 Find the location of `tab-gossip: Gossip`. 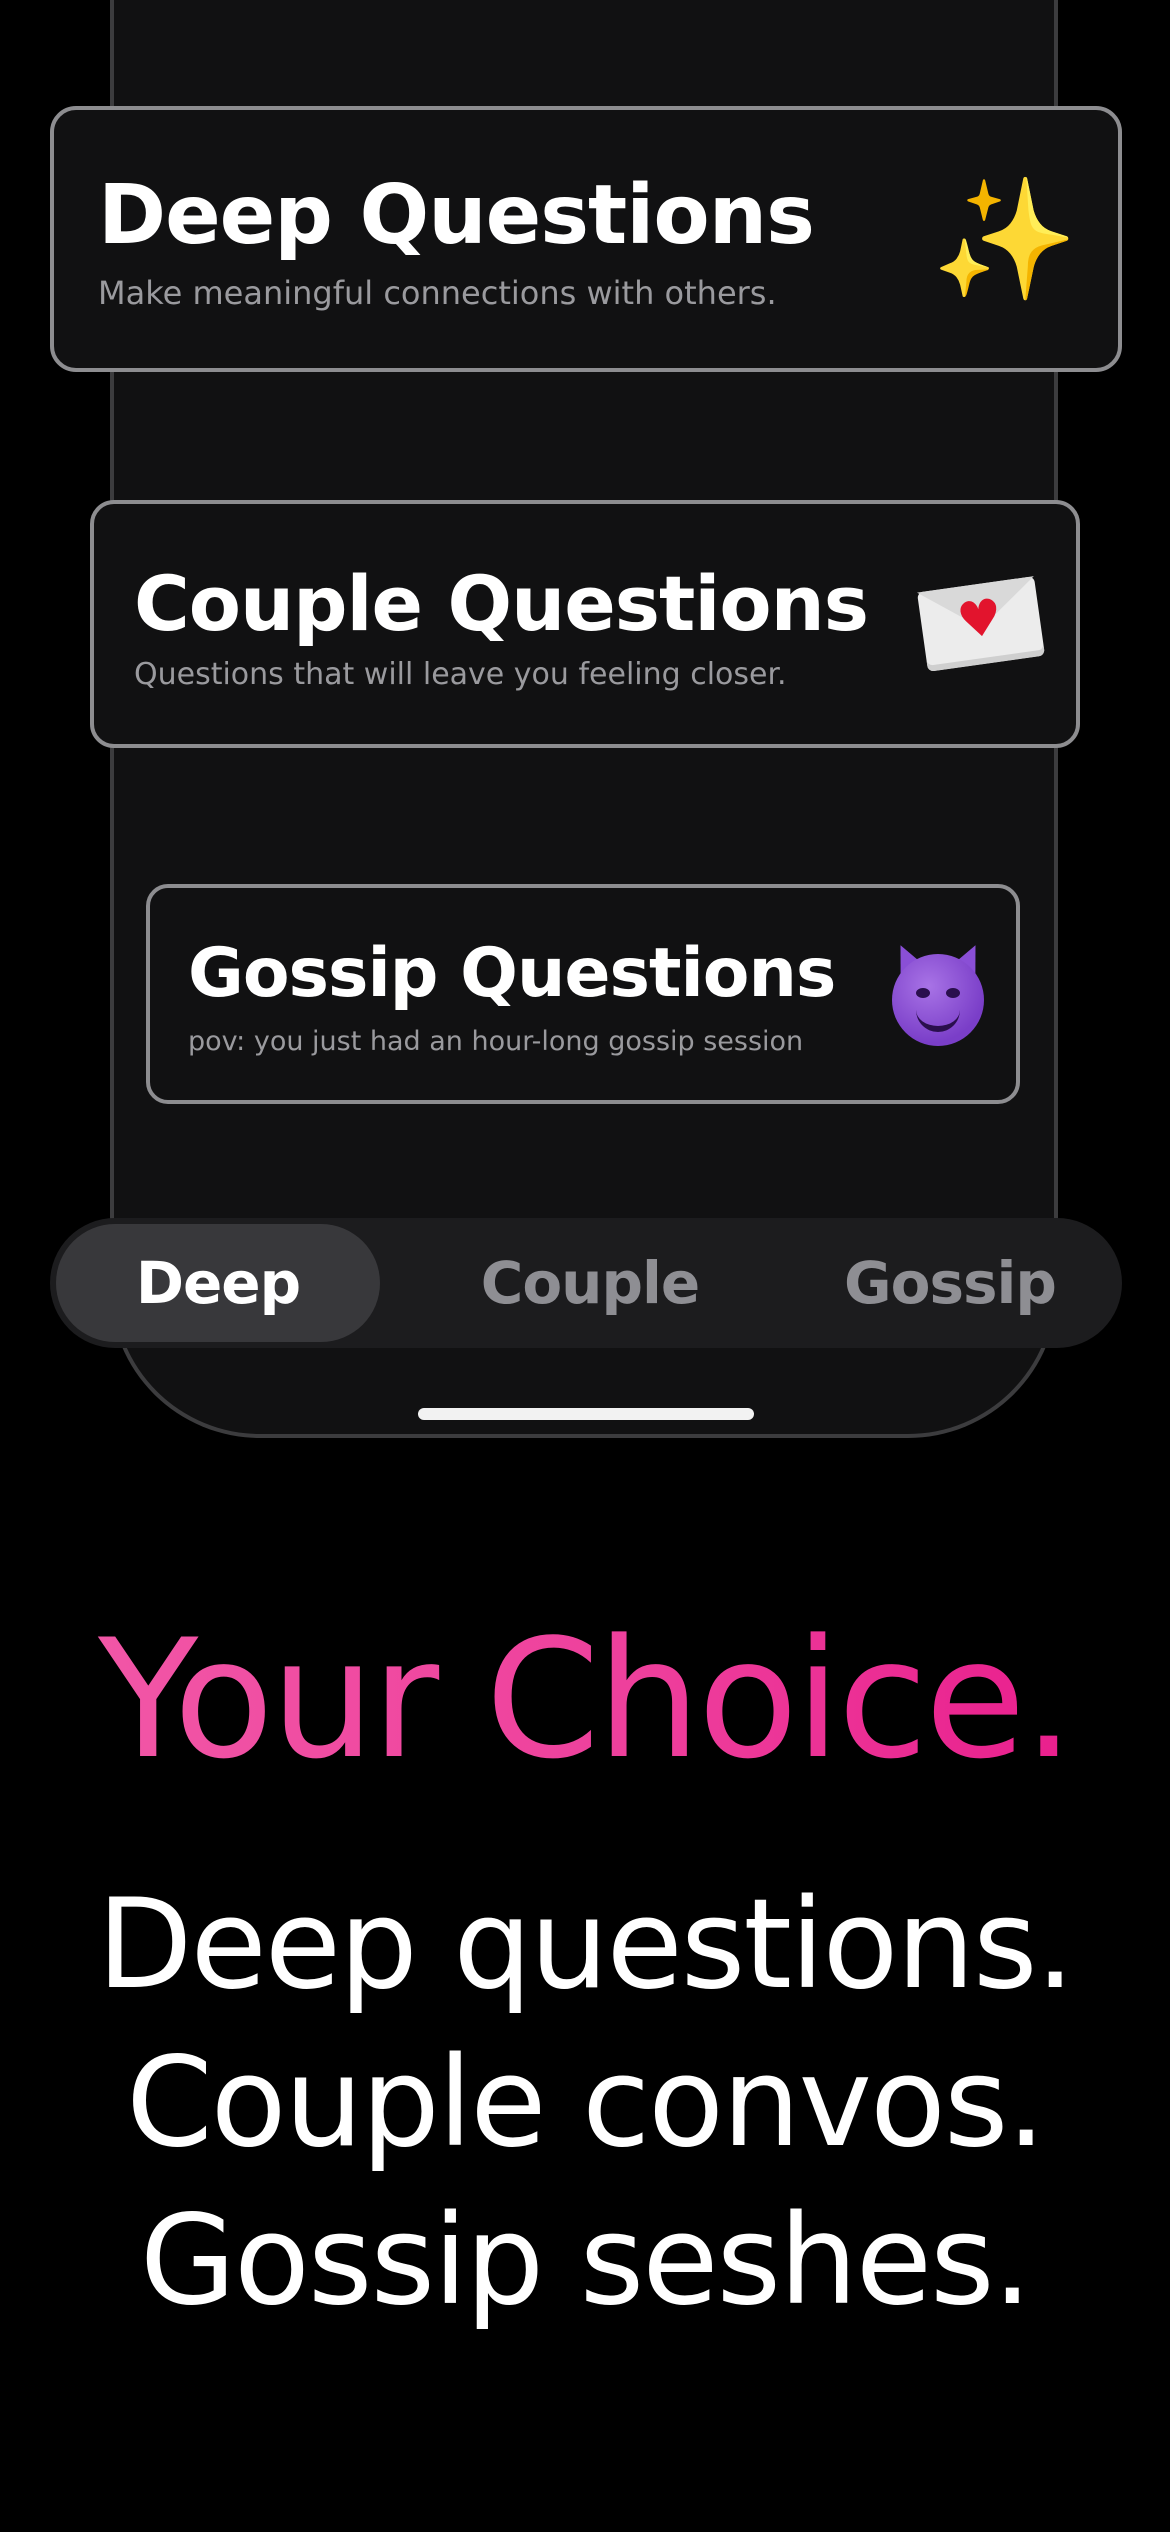

tab-gossip: Gossip is located at coordinates (950, 1283).